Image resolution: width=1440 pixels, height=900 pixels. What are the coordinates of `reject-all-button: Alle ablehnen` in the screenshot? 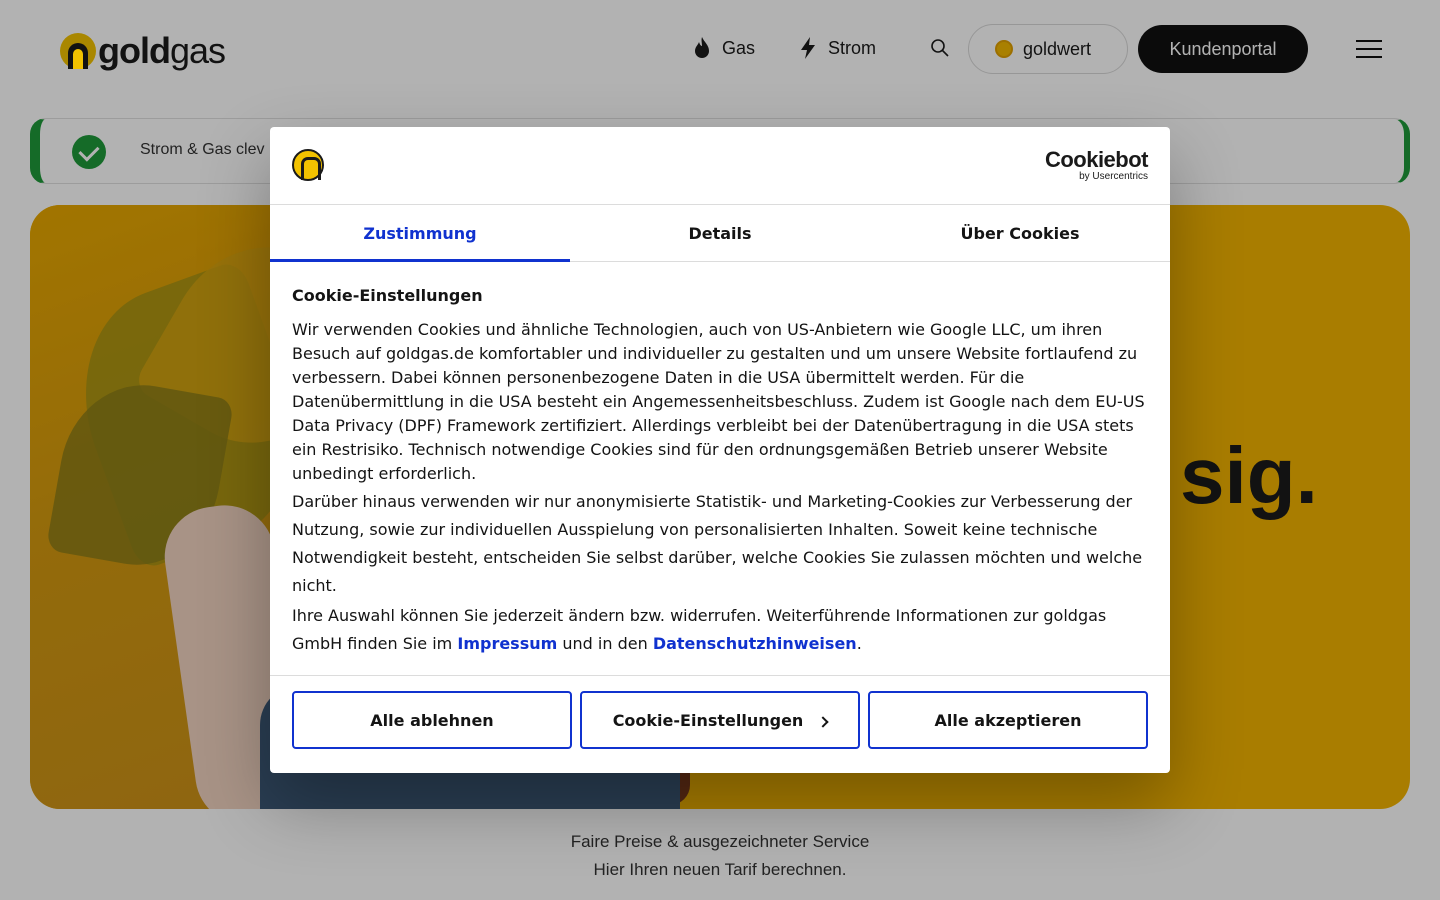 It's located at (432, 720).